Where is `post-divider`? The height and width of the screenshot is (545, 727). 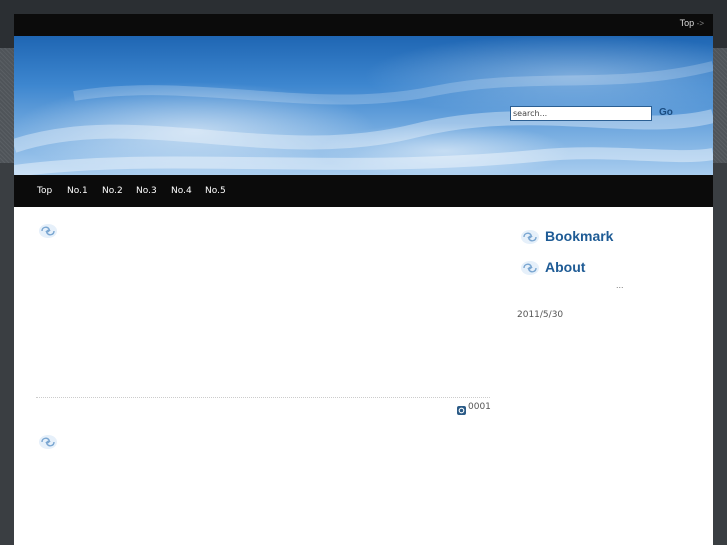 post-divider is located at coordinates (263, 397).